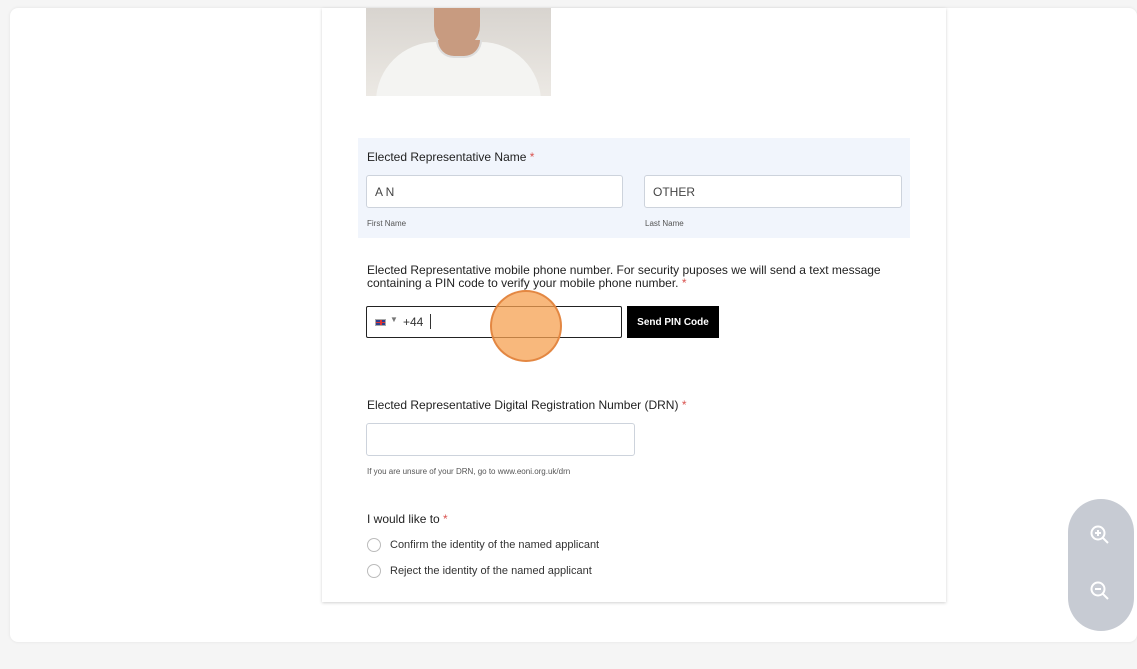  I want to click on name-label: Elected Representative Name *, so click(451, 157).